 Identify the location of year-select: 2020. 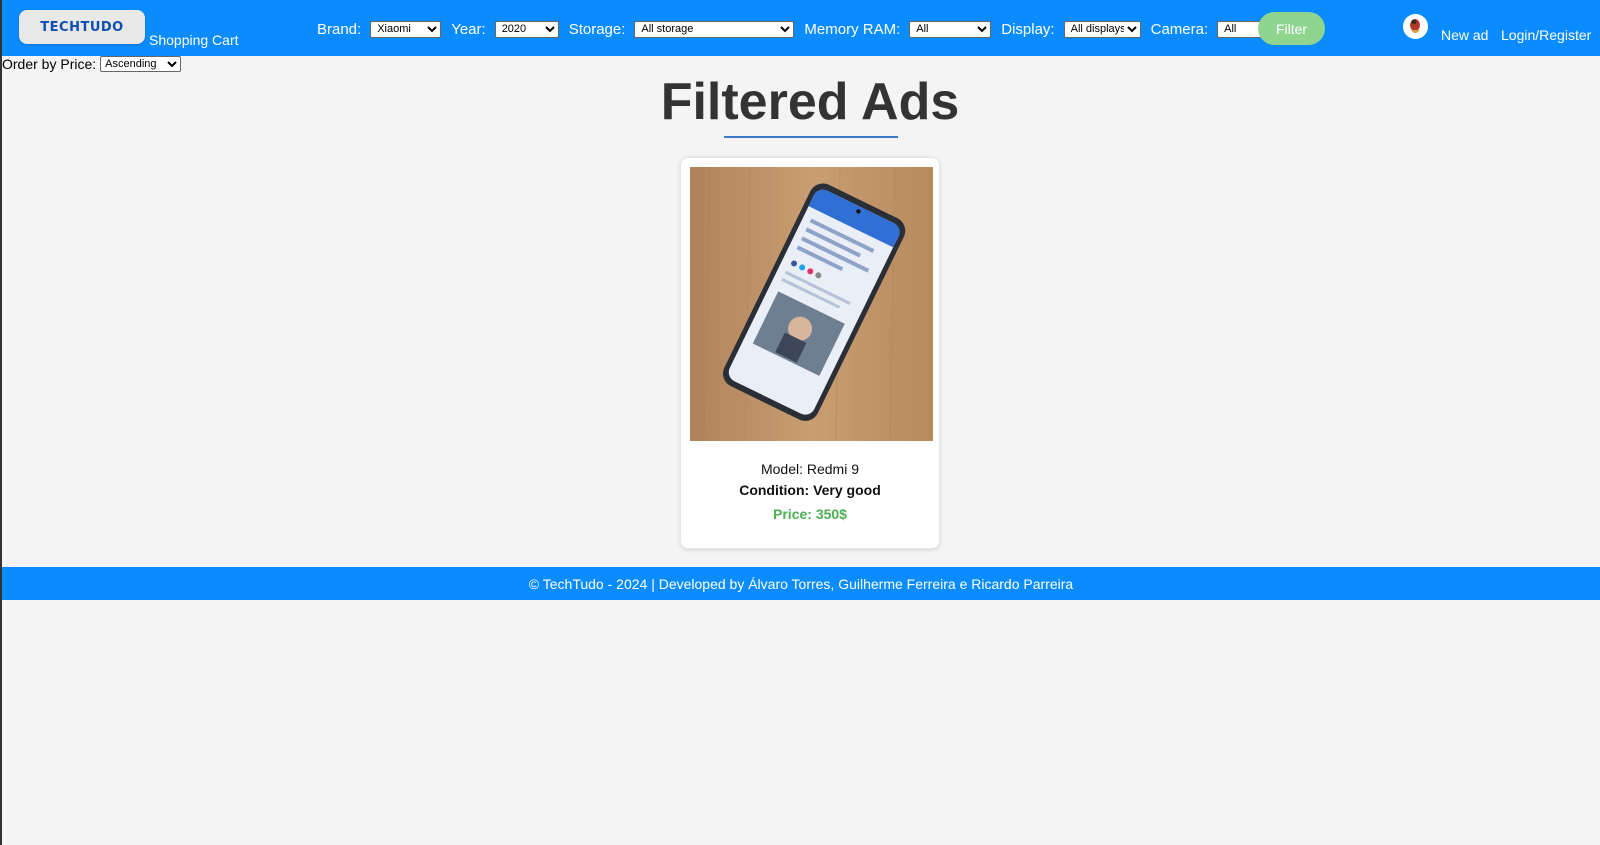
(526, 29).